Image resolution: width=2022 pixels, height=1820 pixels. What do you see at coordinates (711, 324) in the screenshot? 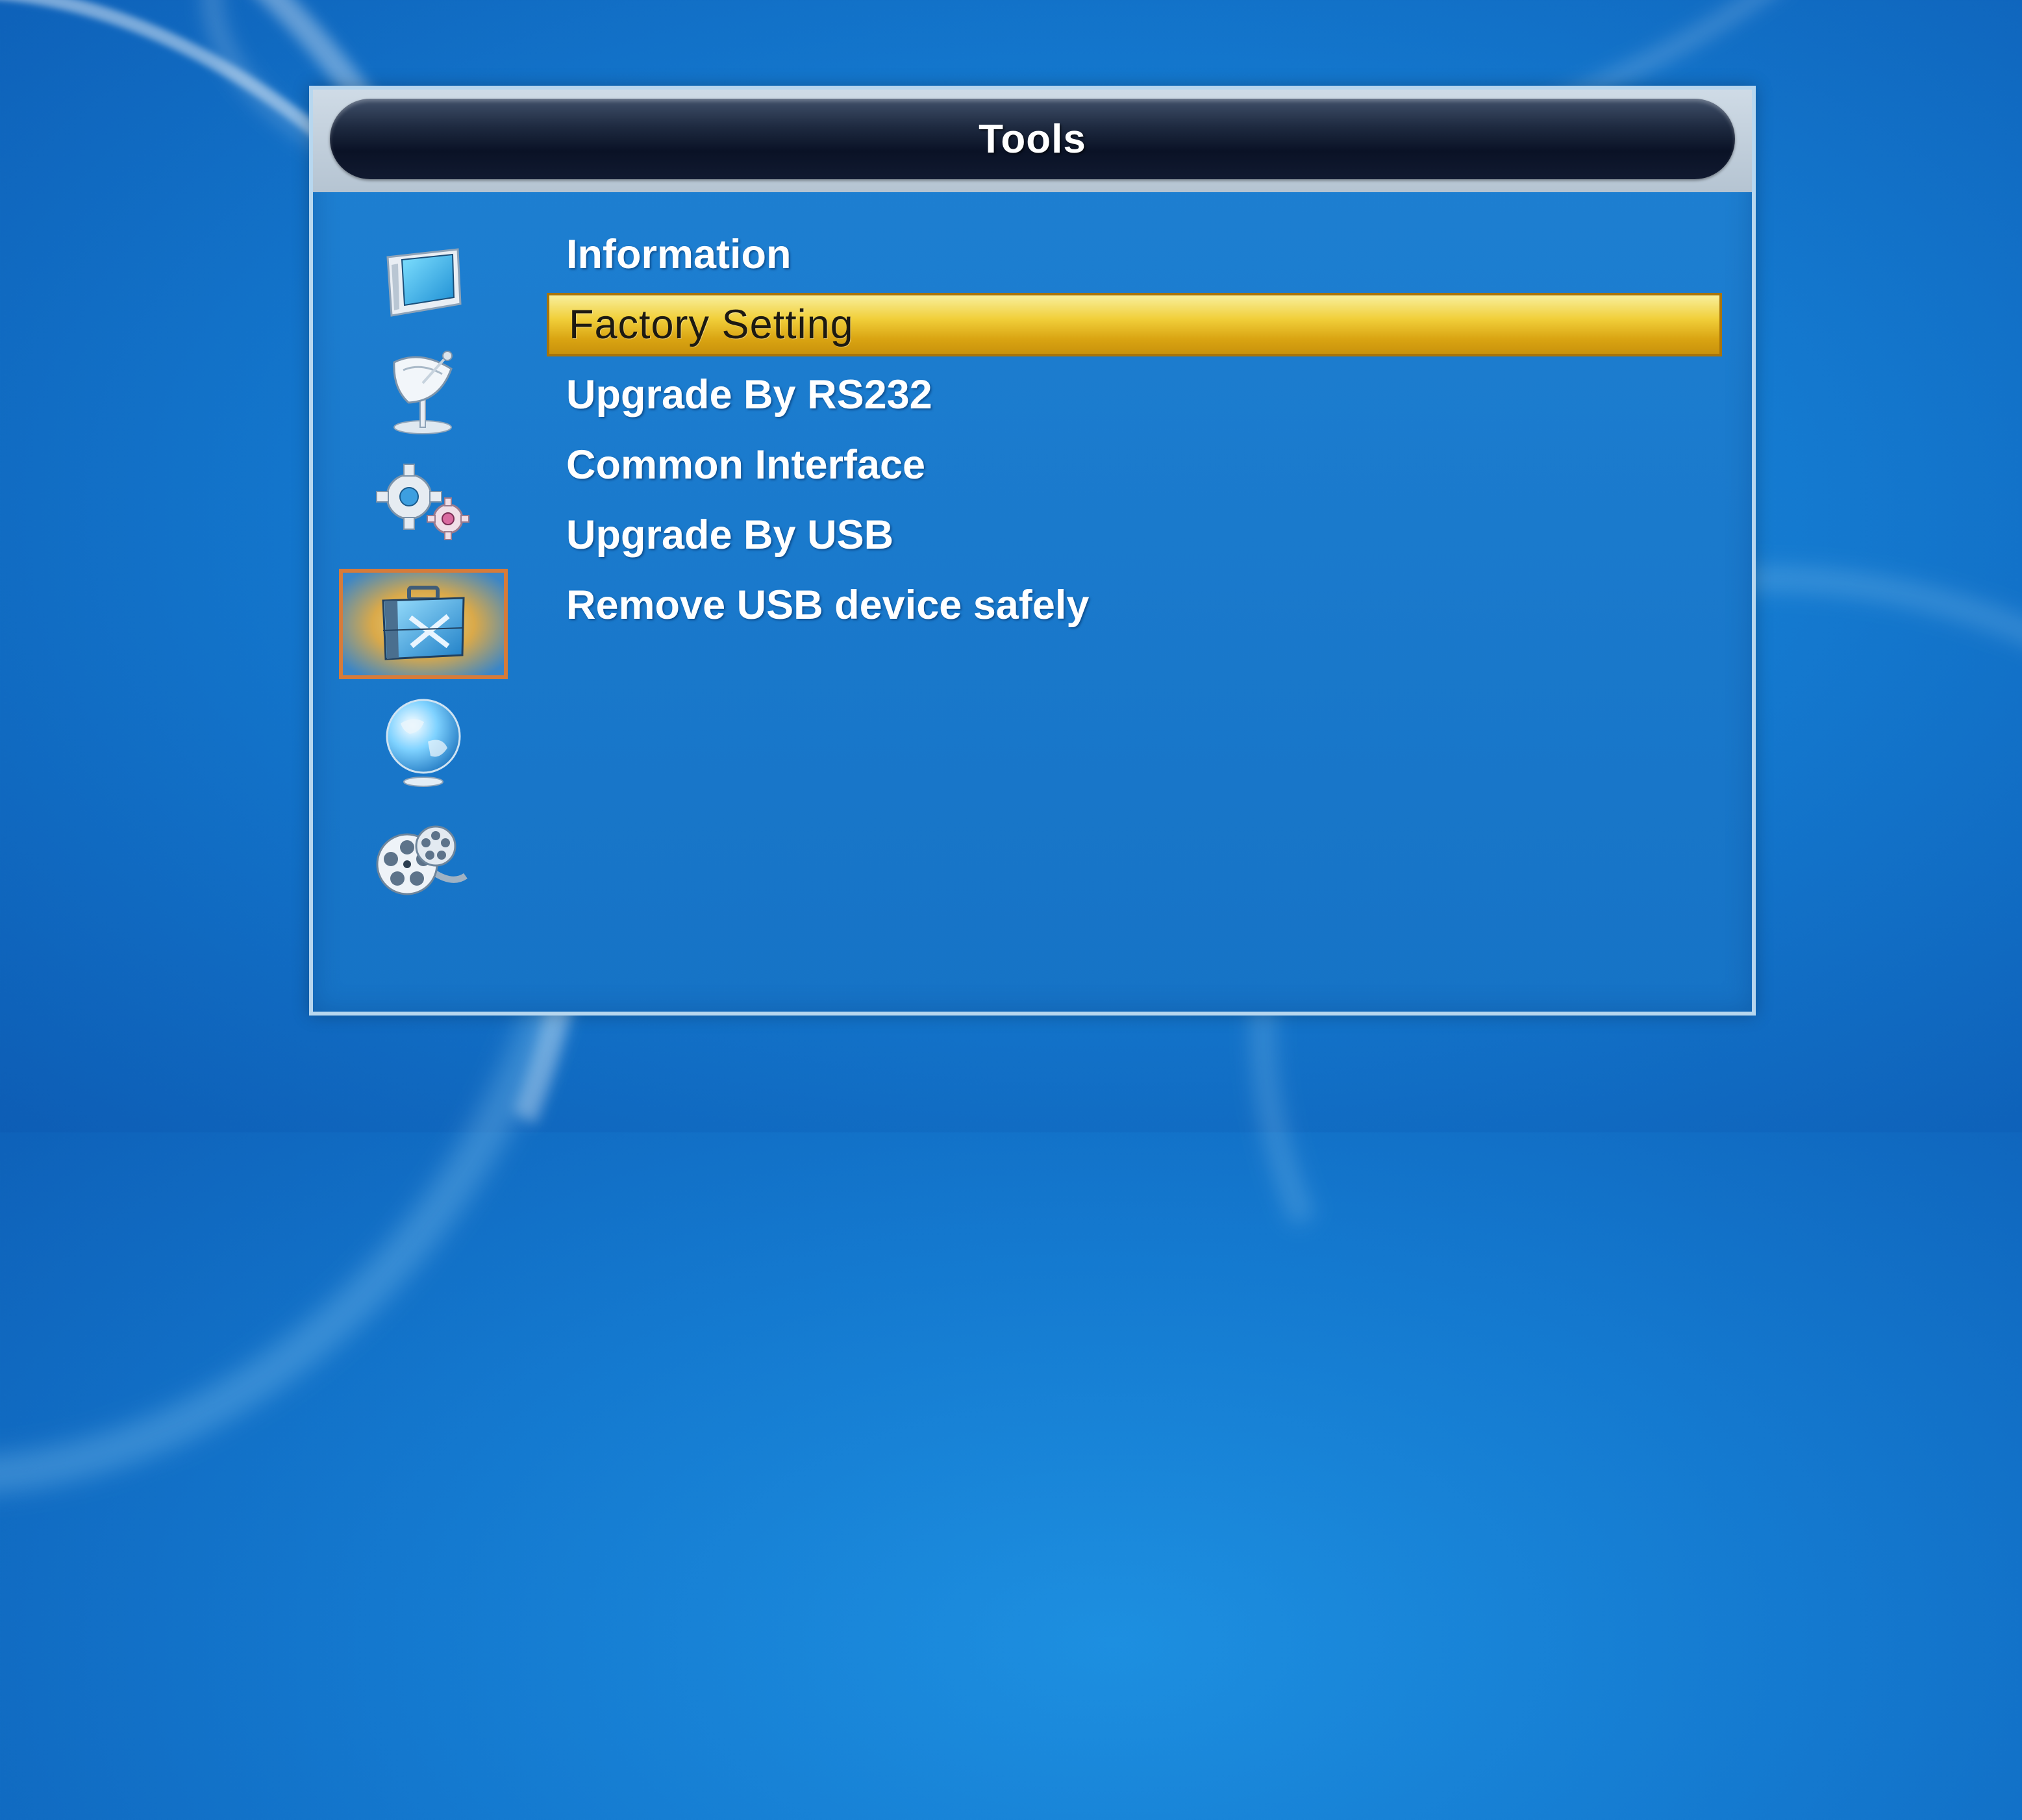
I see `menu-item-label: Factory Setting` at bounding box center [711, 324].